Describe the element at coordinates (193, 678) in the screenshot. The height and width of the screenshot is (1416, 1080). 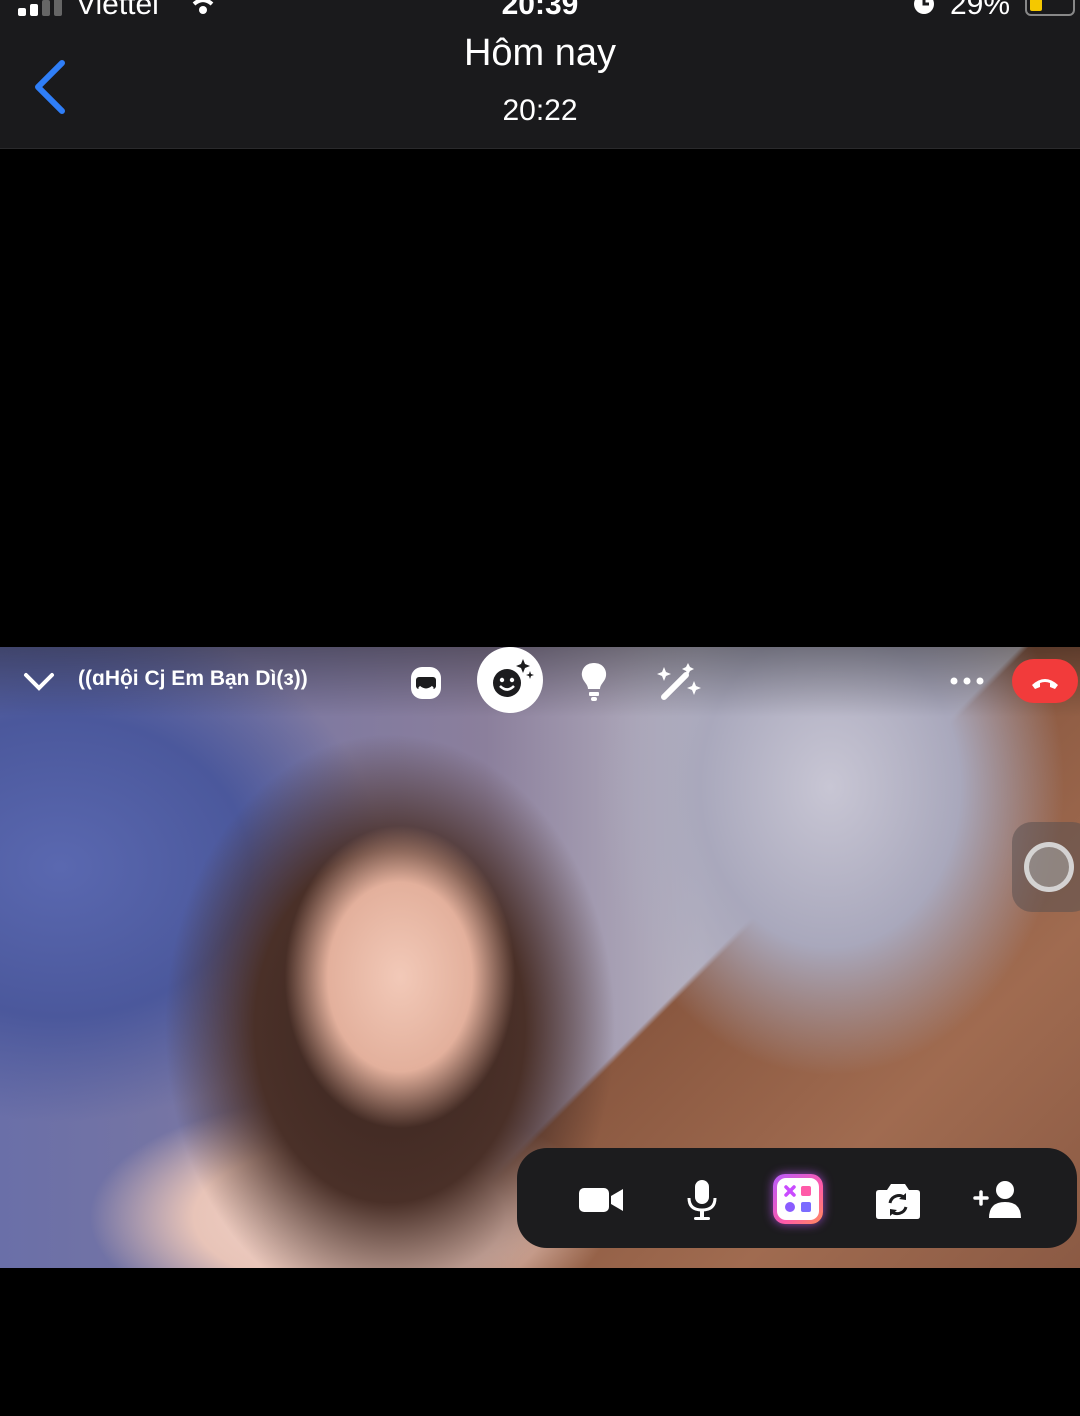
I see `call-group-name: ((ɑHội Cj Em Bạn Dì(ɜ))` at that location.